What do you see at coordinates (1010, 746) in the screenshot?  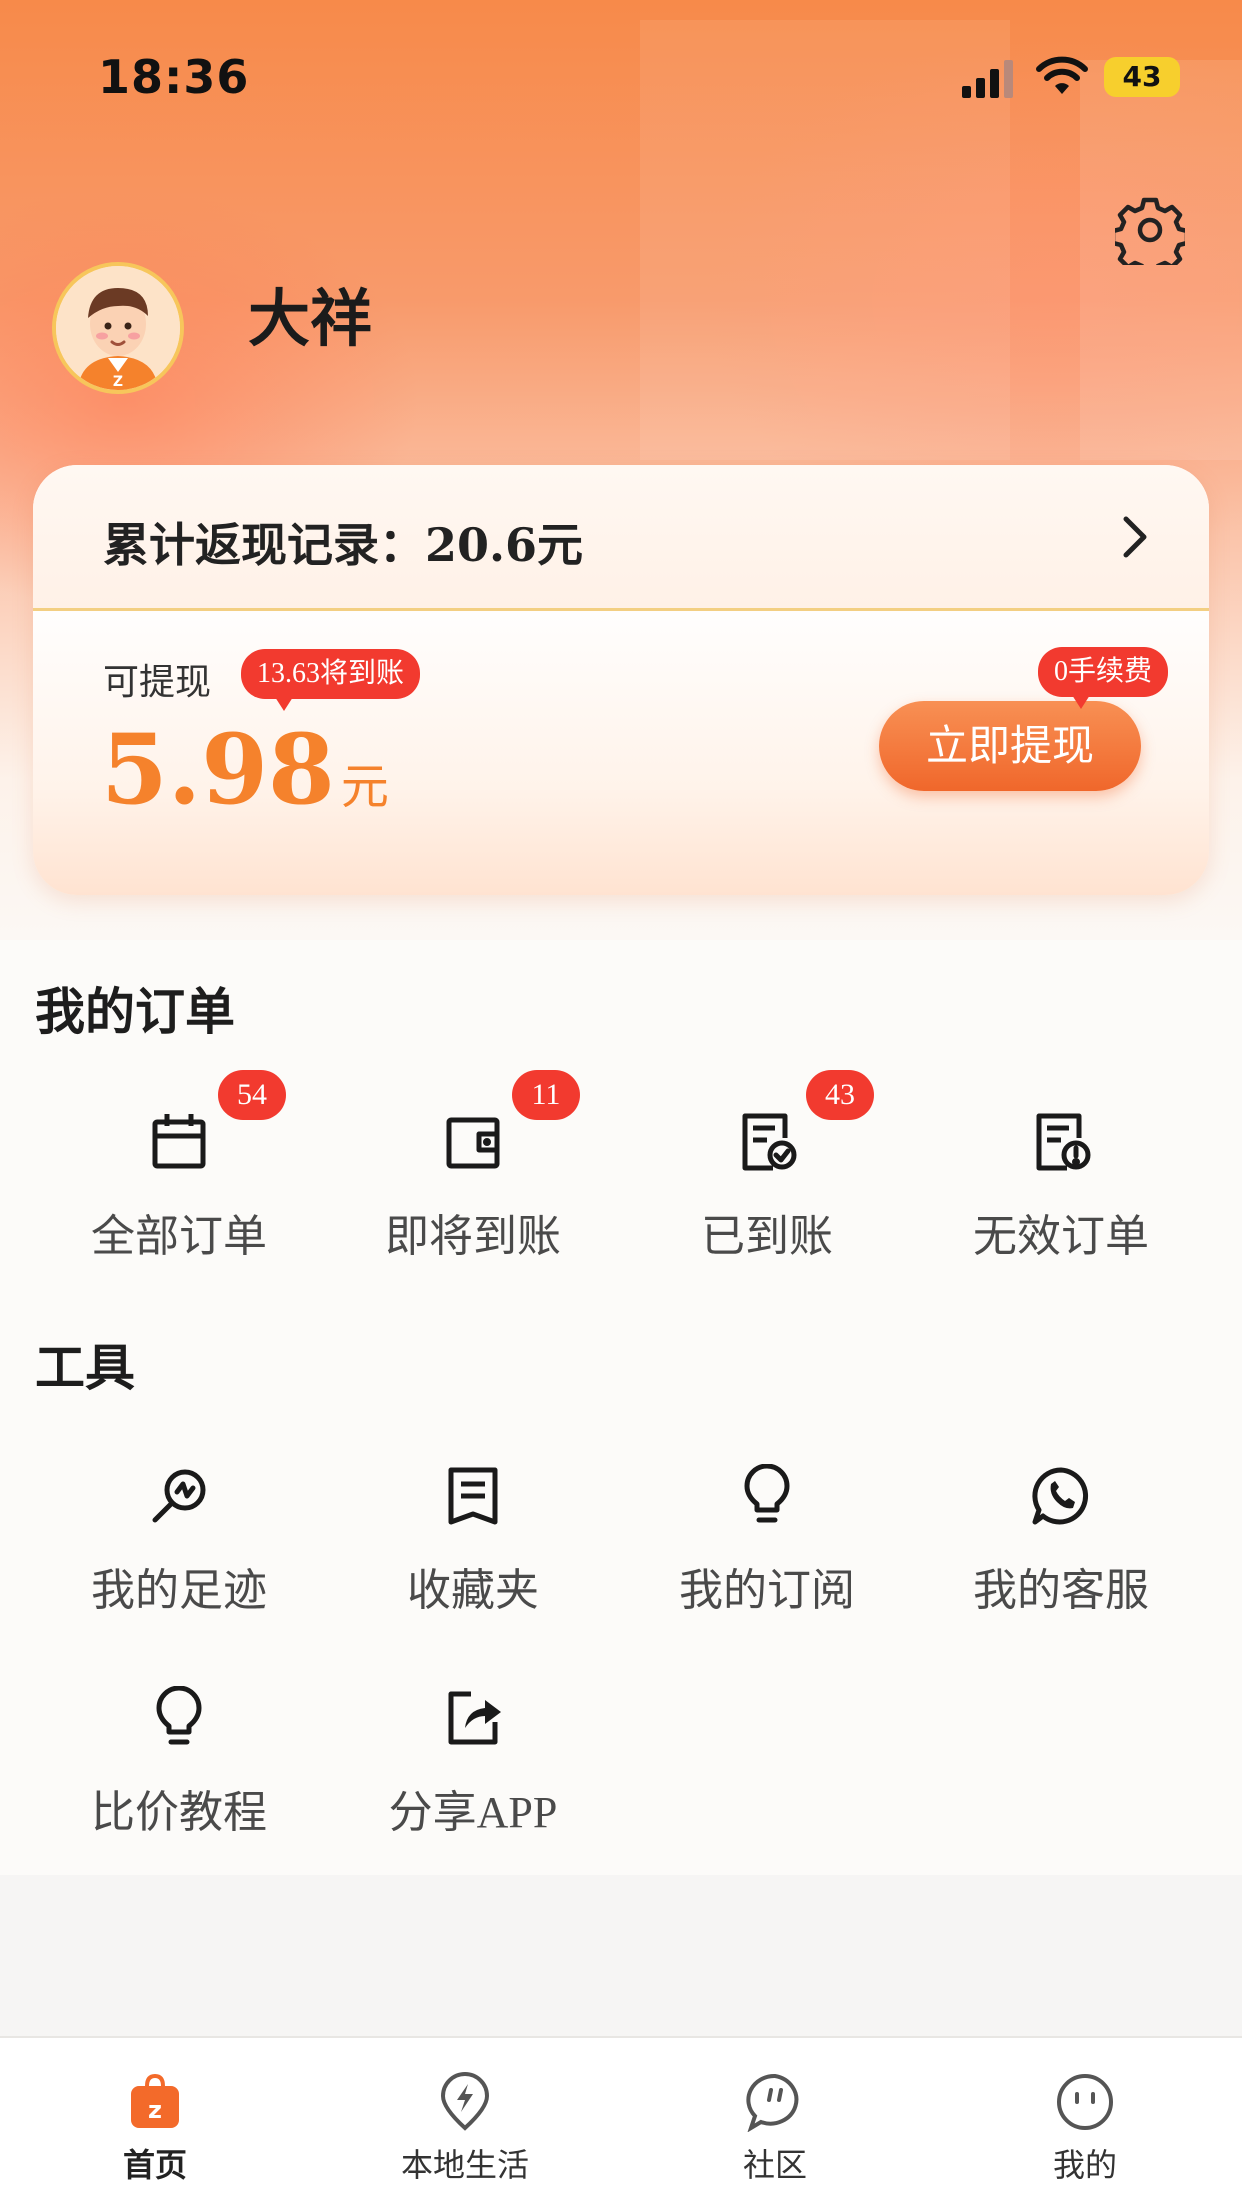 I see `withdraw-button: 立即提现` at bounding box center [1010, 746].